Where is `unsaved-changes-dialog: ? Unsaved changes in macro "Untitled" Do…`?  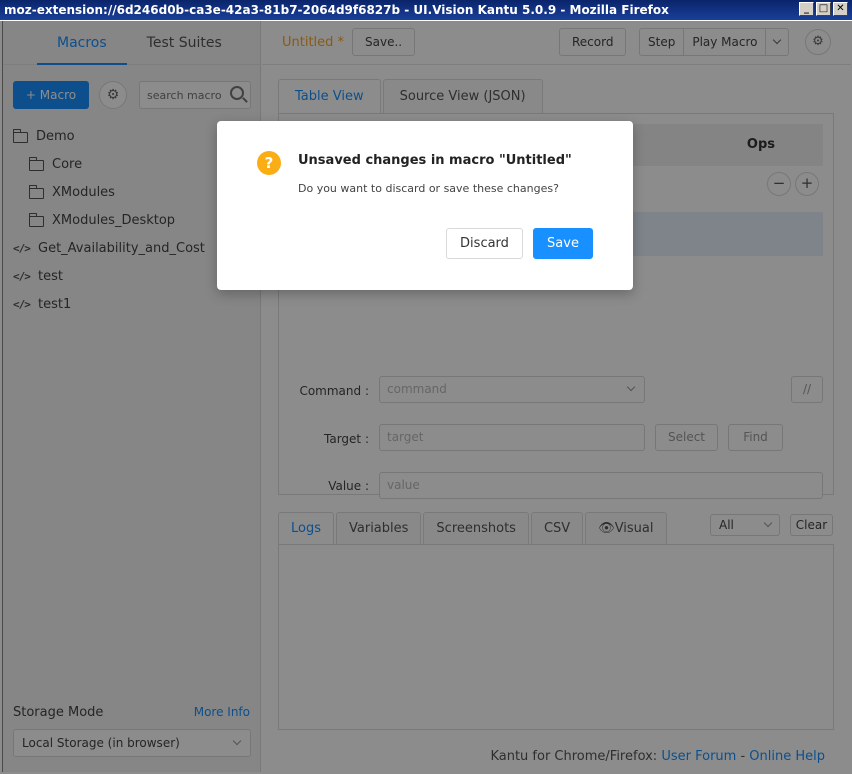 unsaved-changes-dialog: ? Unsaved changes in macro "Untitled" Do… is located at coordinates (425, 205).